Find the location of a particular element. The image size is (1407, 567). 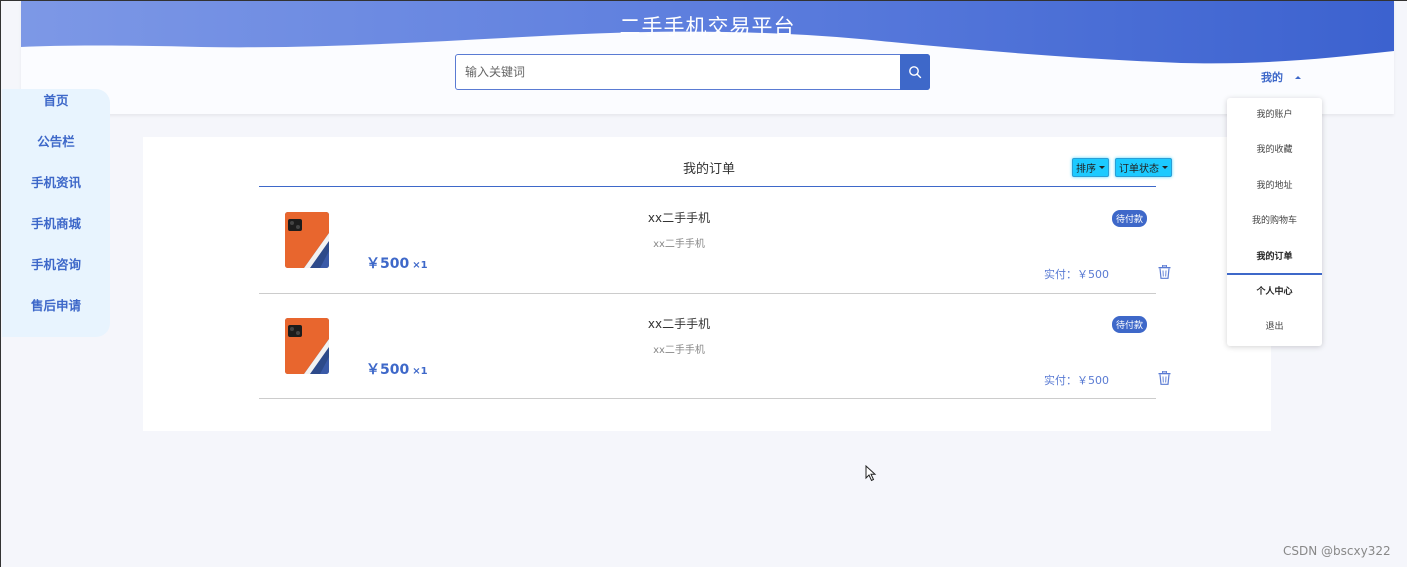

menu-item-orders: 我的订单 is located at coordinates (1274, 257).